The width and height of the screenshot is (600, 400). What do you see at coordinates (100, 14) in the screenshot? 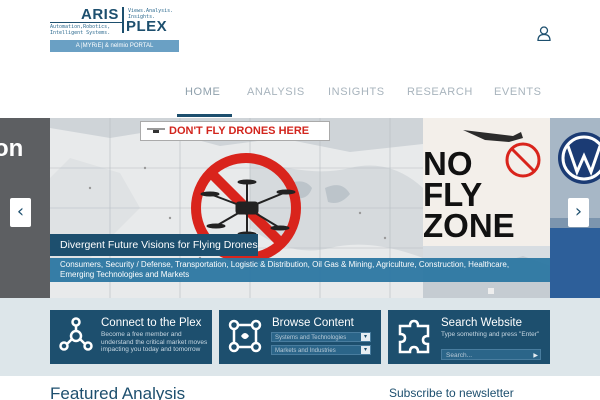
I see `logo-word-aris: ARIS` at bounding box center [100, 14].